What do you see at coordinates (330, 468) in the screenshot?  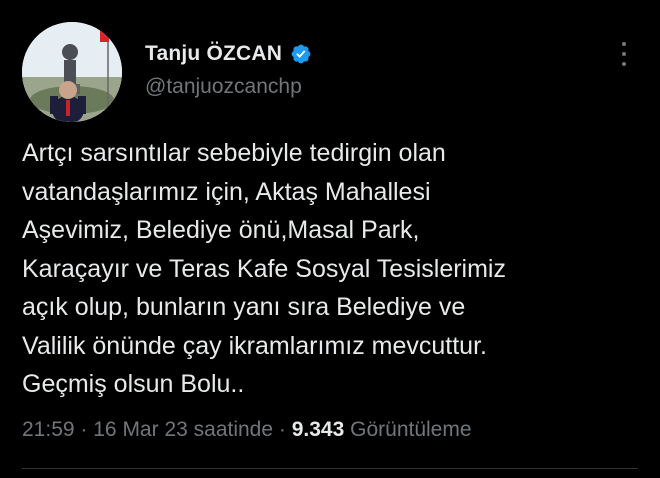 I see `divider` at bounding box center [330, 468].